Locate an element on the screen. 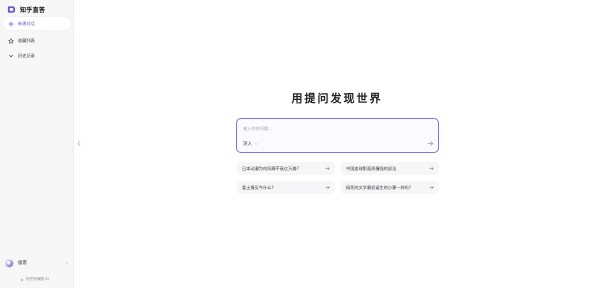 Image resolution: width=600 pixels, height=288 pixels. send-arrow-icon is located at coordinates (430, 143).